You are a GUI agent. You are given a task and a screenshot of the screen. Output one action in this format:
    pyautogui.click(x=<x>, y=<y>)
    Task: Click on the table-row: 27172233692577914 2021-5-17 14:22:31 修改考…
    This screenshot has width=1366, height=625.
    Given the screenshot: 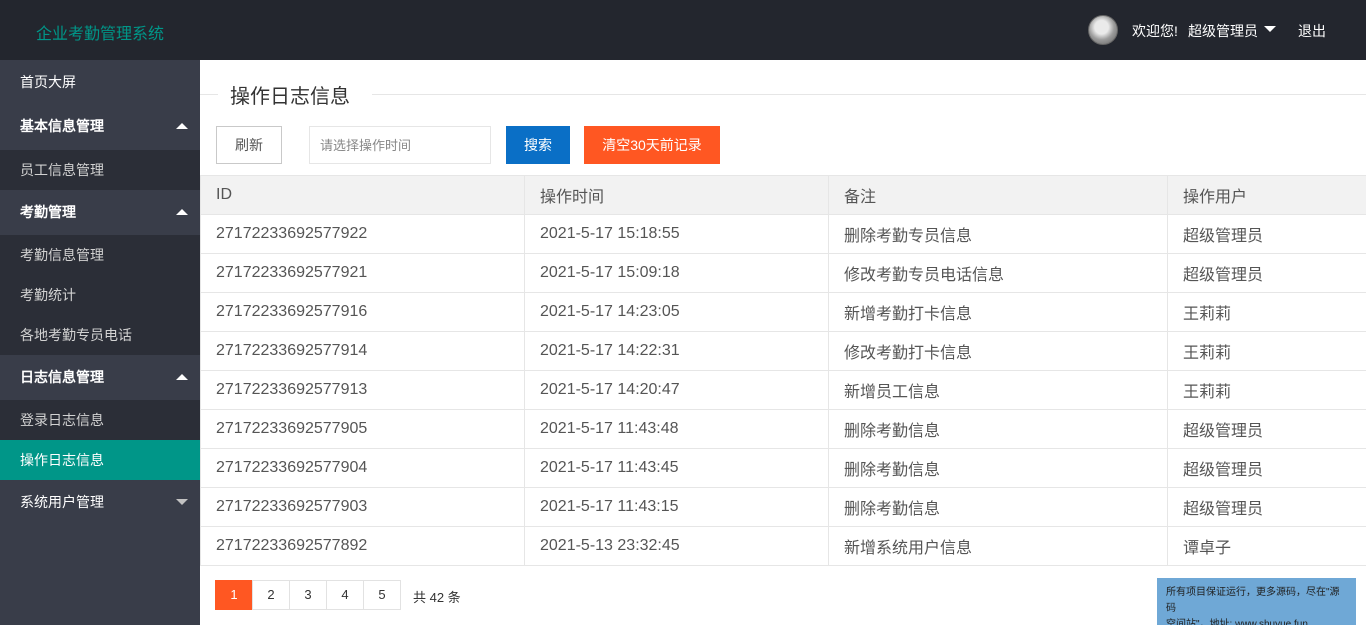 What is the action you would take?
    pyautogui.click(x=783, y=351)
    